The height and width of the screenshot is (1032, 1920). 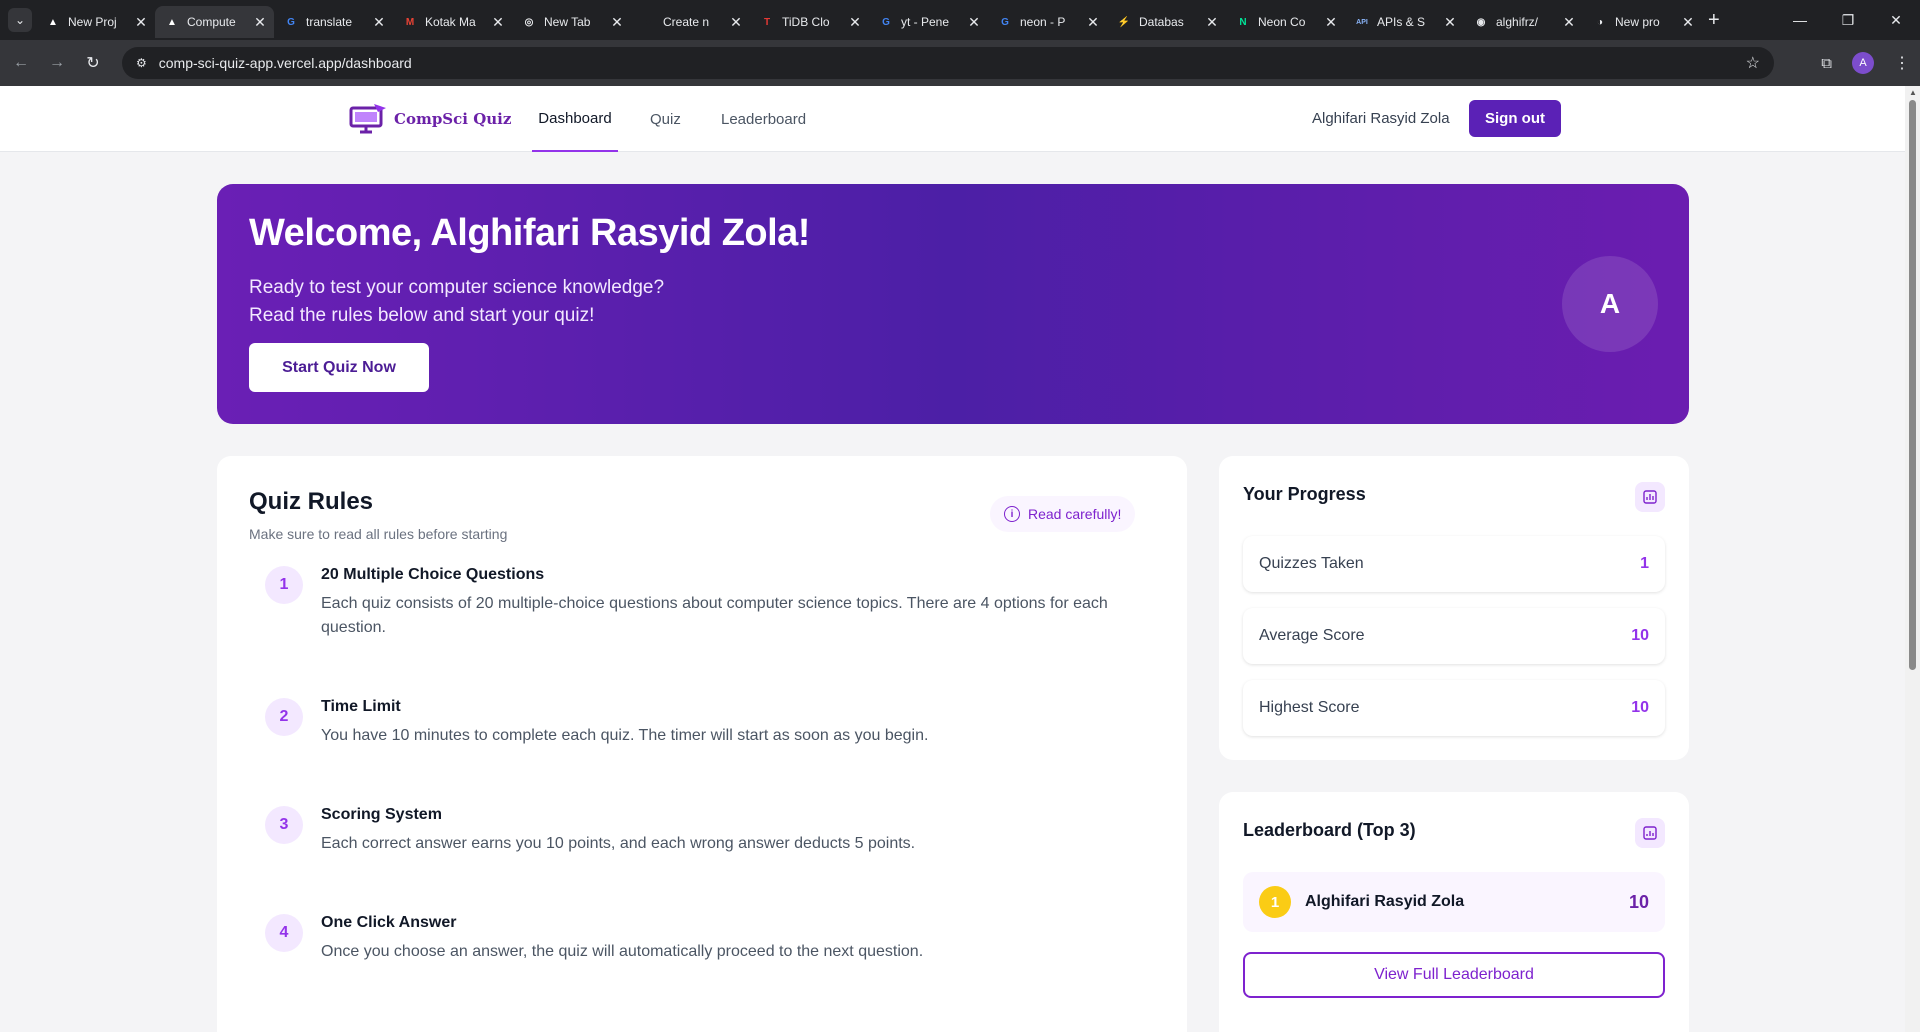 What do you see at coordinates (1640, 707) in the screenshot?
I see `stat-value: 10` at bounding box center [1640, 707].